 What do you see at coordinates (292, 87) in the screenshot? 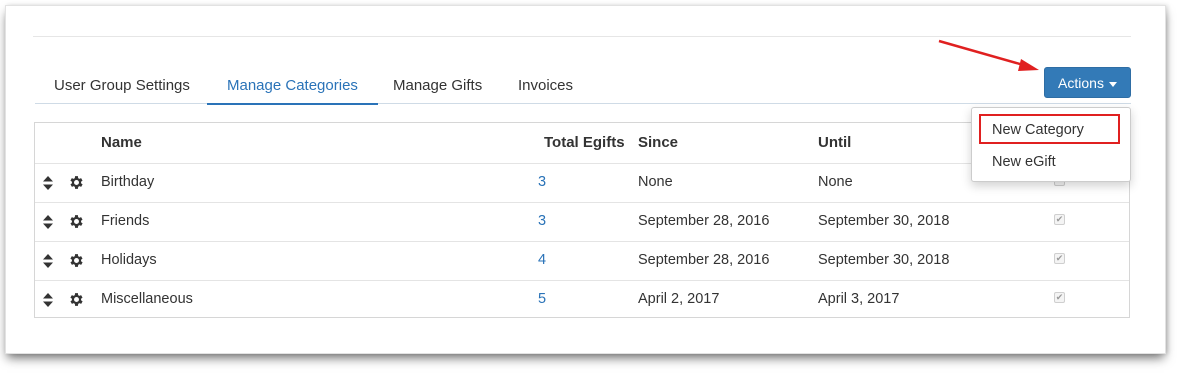
I see `tab-manage-categories: Manage Categories` at bounding box center [292, 87].